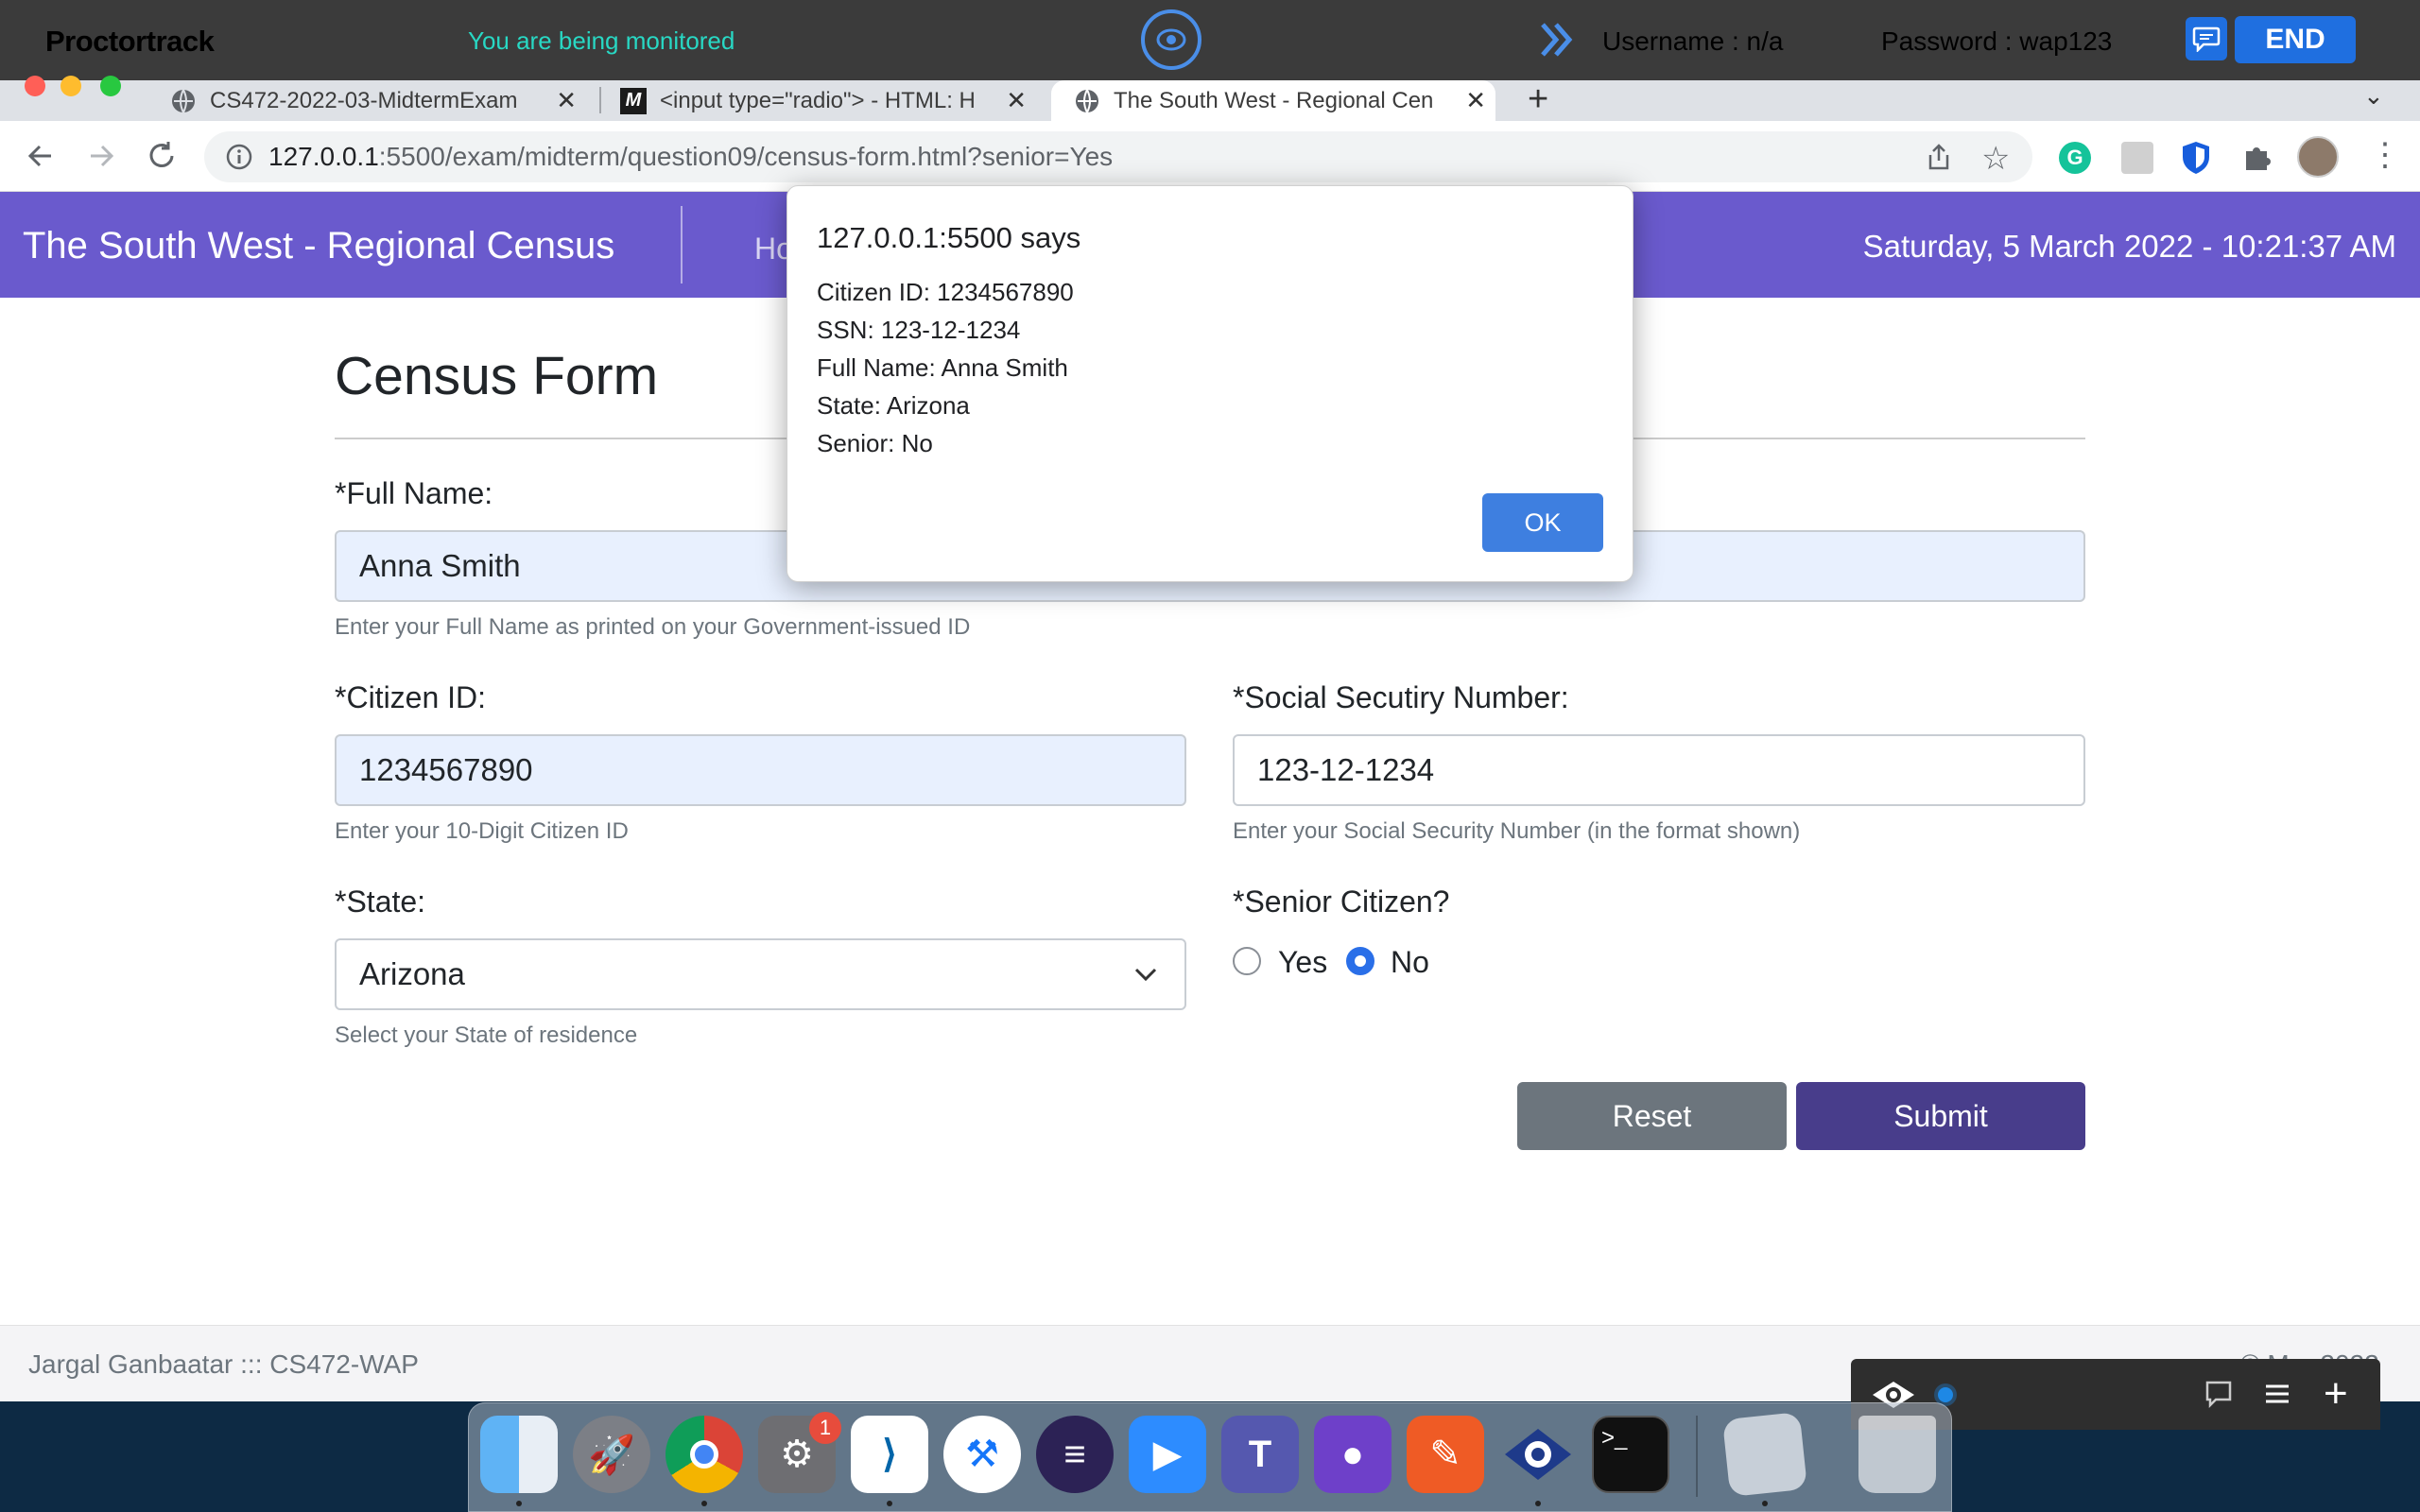  What do you see at coordinates (1410, 962) in the screenshot?
I see `senior-no-label: No` at bounding box center [1410, 962].